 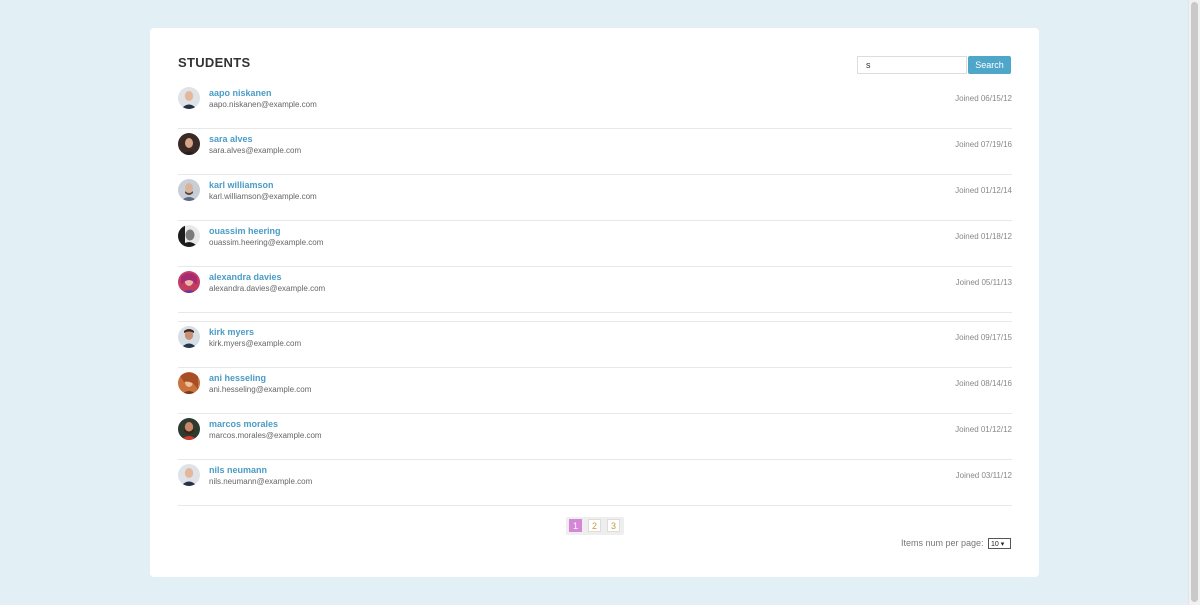 What do you see at coordinates (942, 543) in the screenshot?
I see `items-per-page-label: Items num per page:` at bounding box center [942, 543].